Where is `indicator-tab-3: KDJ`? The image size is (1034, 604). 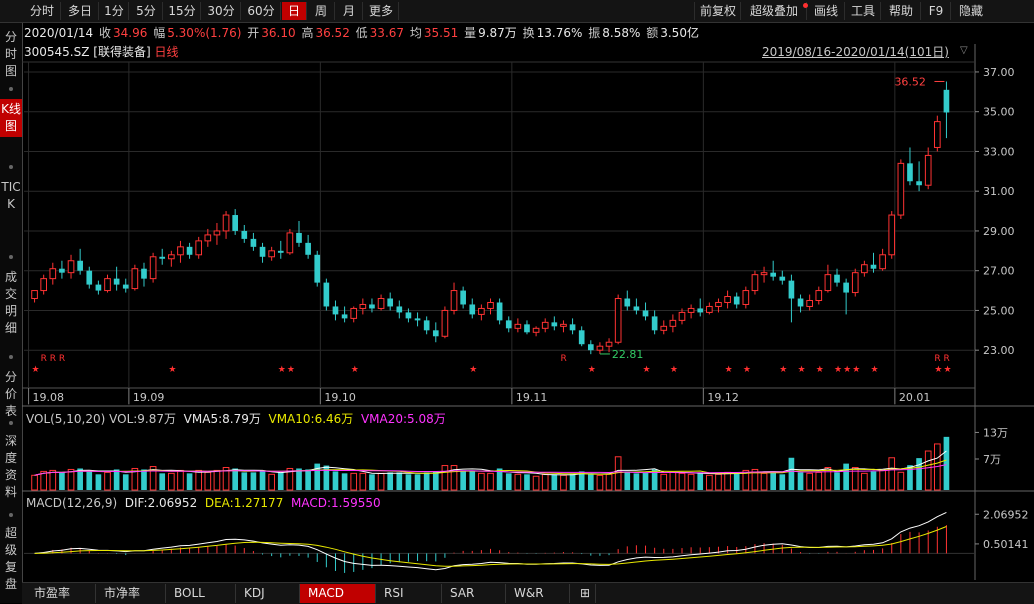 indicator-tab-3: KDJ is located at coordinates (268, 593).